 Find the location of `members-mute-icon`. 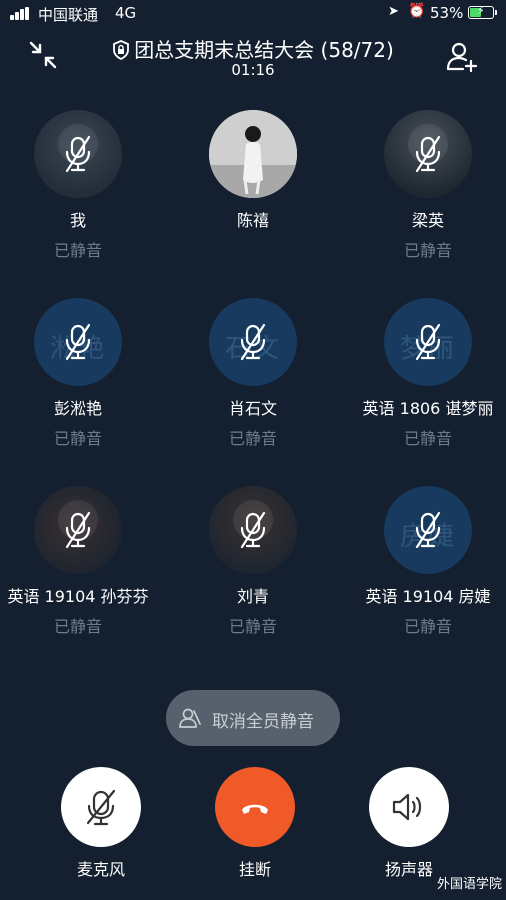

members-mute-icon is located at coordinates (190, 718).